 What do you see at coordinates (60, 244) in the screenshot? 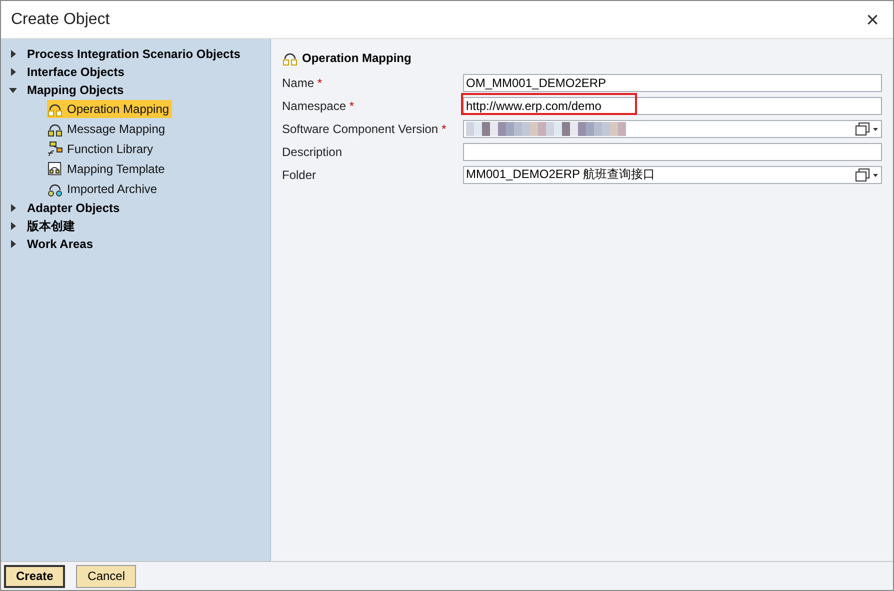
I see `tree-group: Work Areas` at bounding box center [60, 244].